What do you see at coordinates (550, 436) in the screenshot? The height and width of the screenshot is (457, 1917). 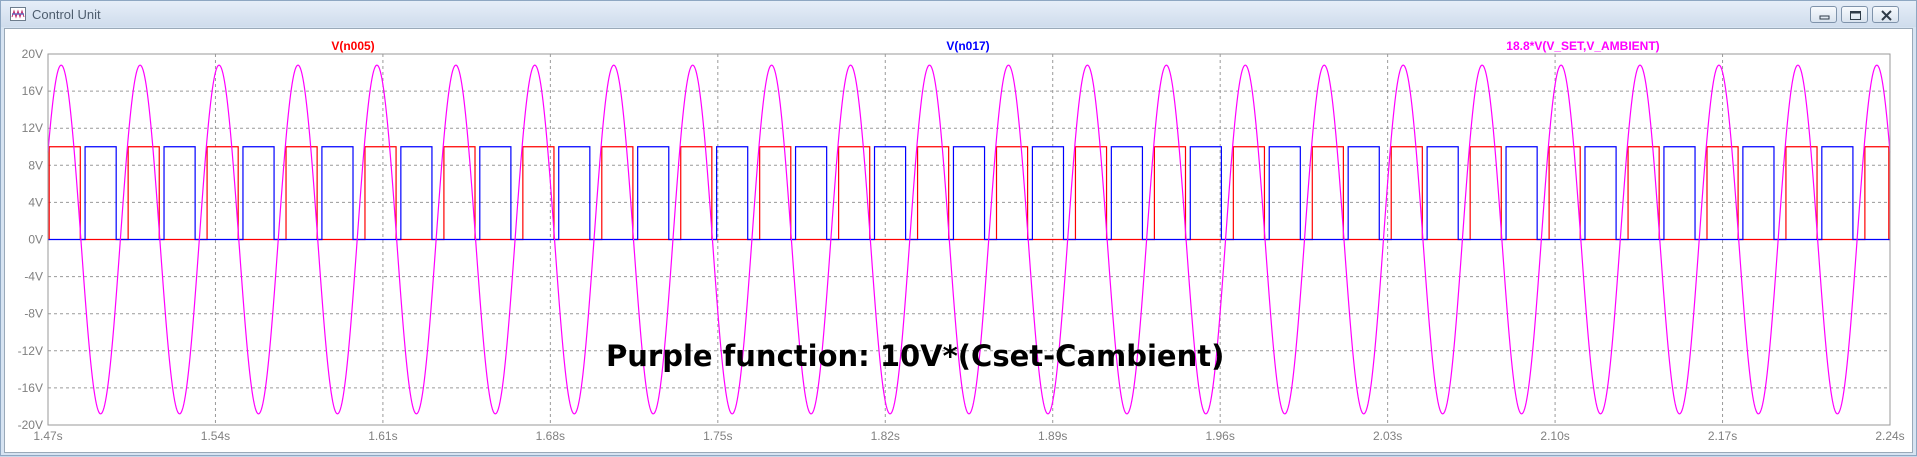 I see `x-tick-label: 1.68s` at bounding box center [550, 436].